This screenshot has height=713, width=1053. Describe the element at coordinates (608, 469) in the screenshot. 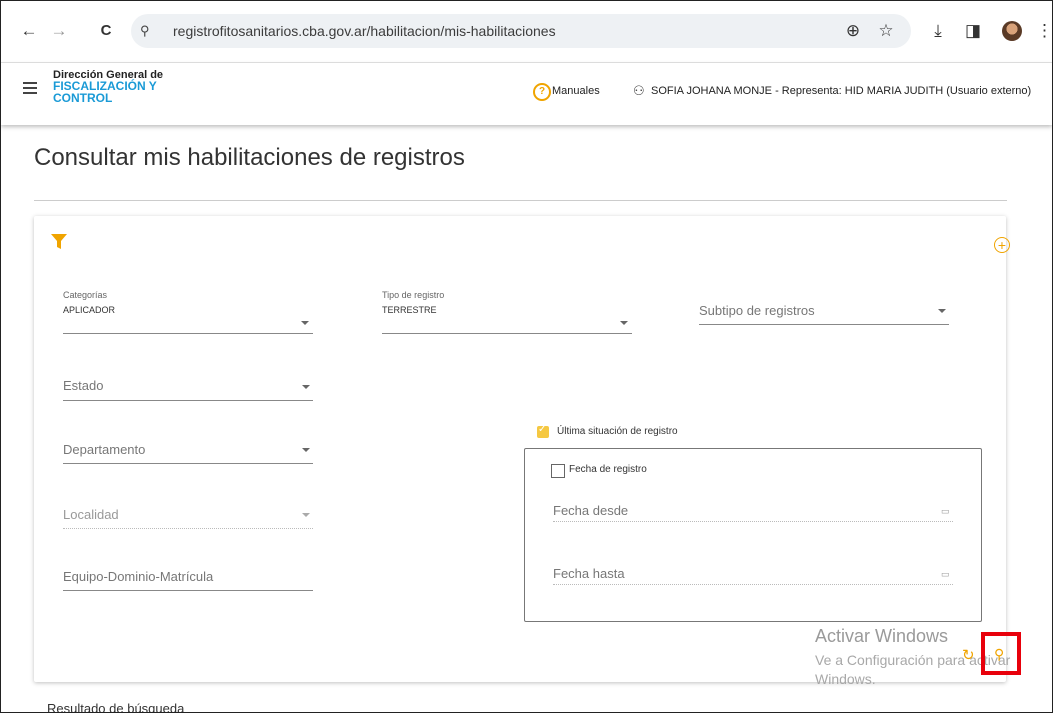

I see `fecha-registro-label: Fecha de registro` at that location.